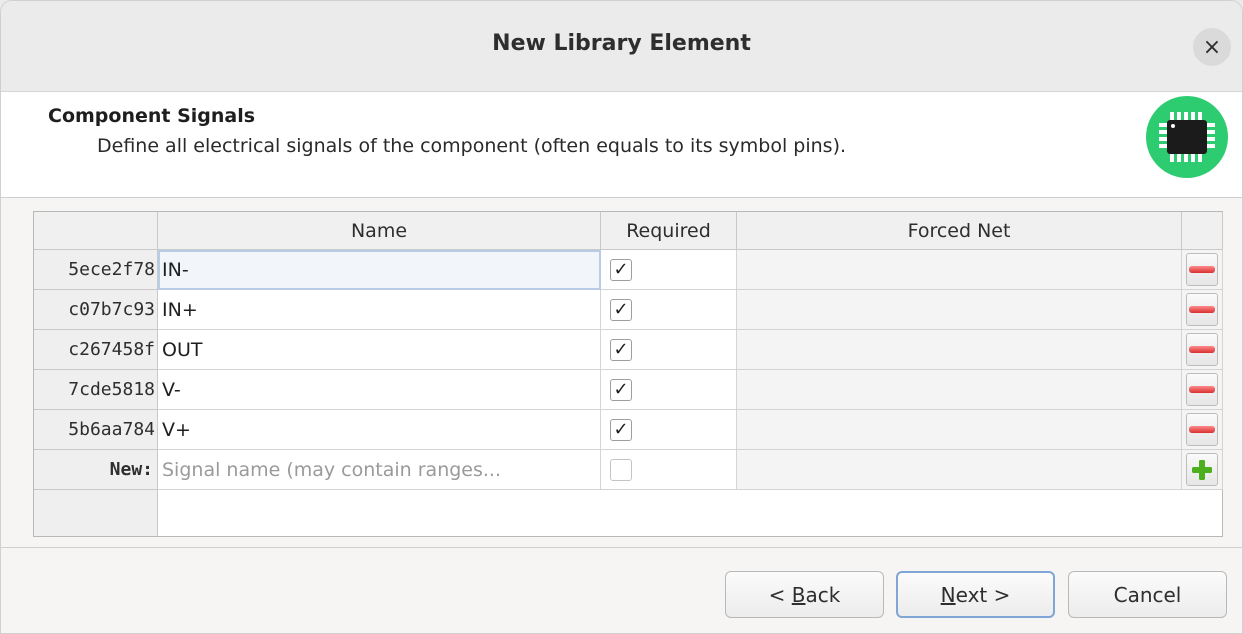  I want to click on row-header-signal-id: 7cde5818, so click(96, 390).